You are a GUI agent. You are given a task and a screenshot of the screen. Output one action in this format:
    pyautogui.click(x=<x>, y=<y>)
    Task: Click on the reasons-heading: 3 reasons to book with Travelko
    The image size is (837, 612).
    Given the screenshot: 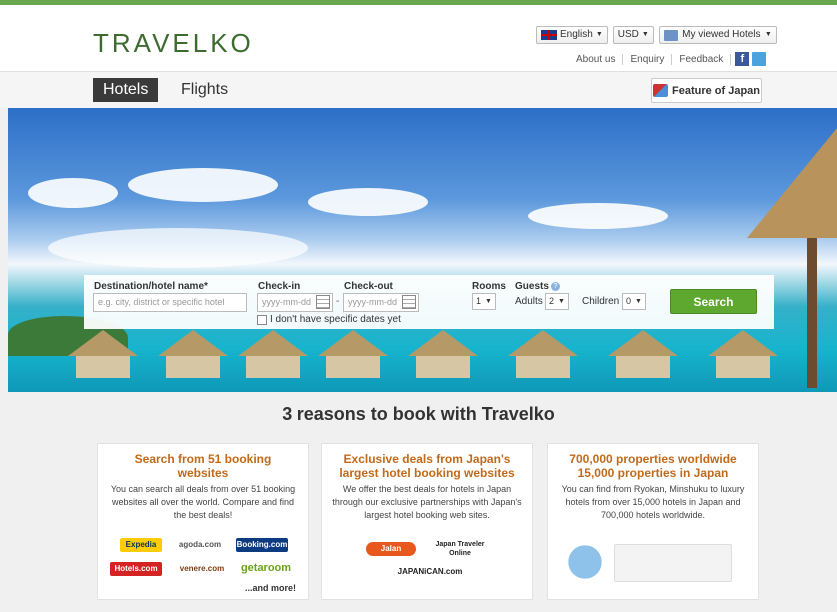 What is the action you would take?
    pyautogui.click(x=418, y=414)
    